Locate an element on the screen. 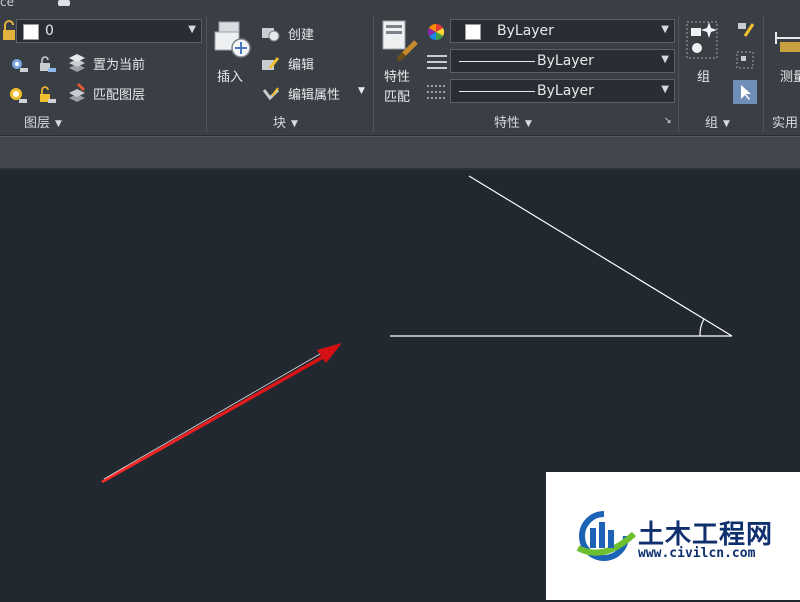 Image resolution: width=800 pixels, height=602 pixels. layers-panel: 0 ▼ 置为当前 匹配图层 图层 ▼ is located at coordinates (103, 73).